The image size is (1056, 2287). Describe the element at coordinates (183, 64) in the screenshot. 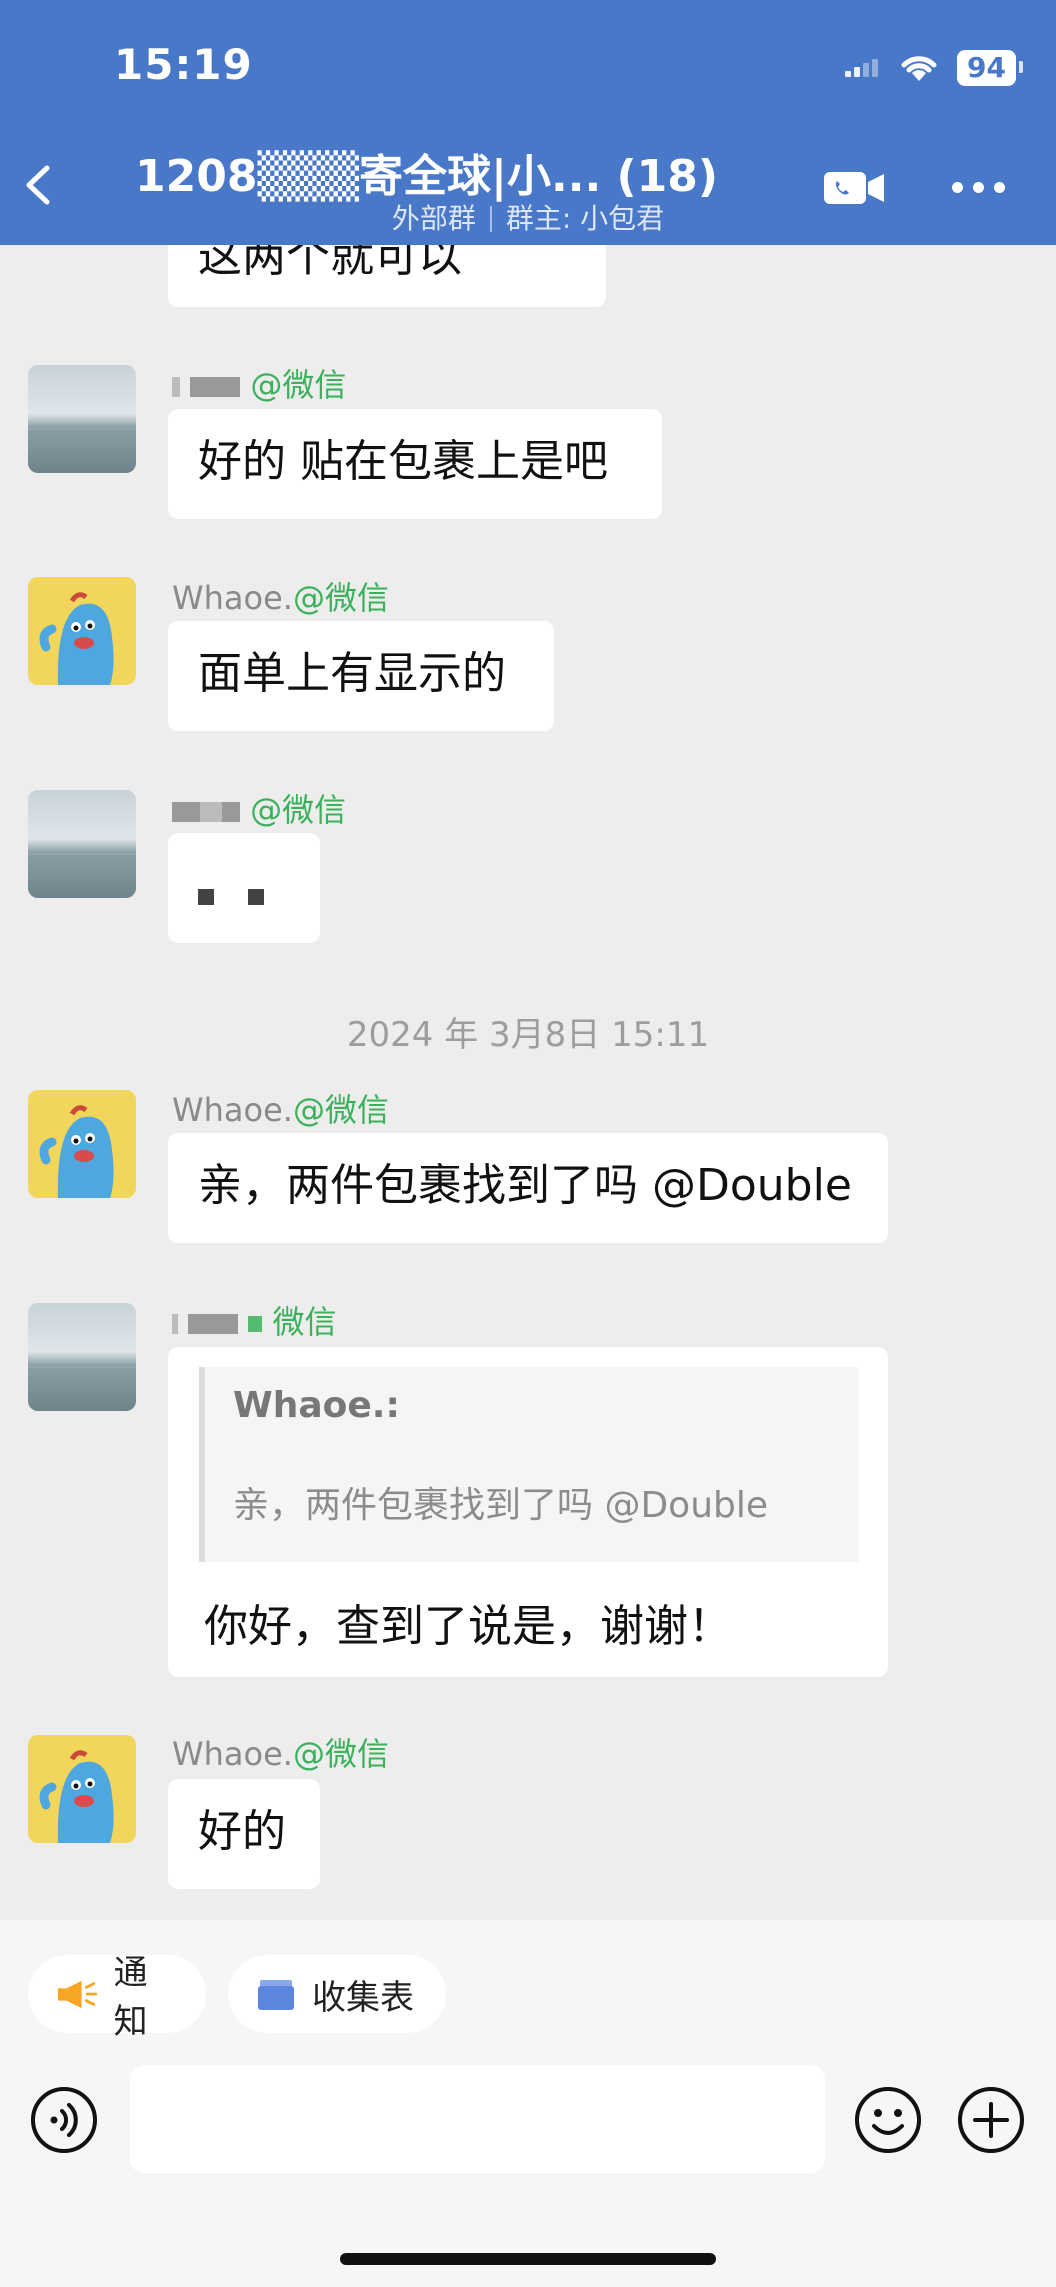

I see `status-time: 15:19` at that location.